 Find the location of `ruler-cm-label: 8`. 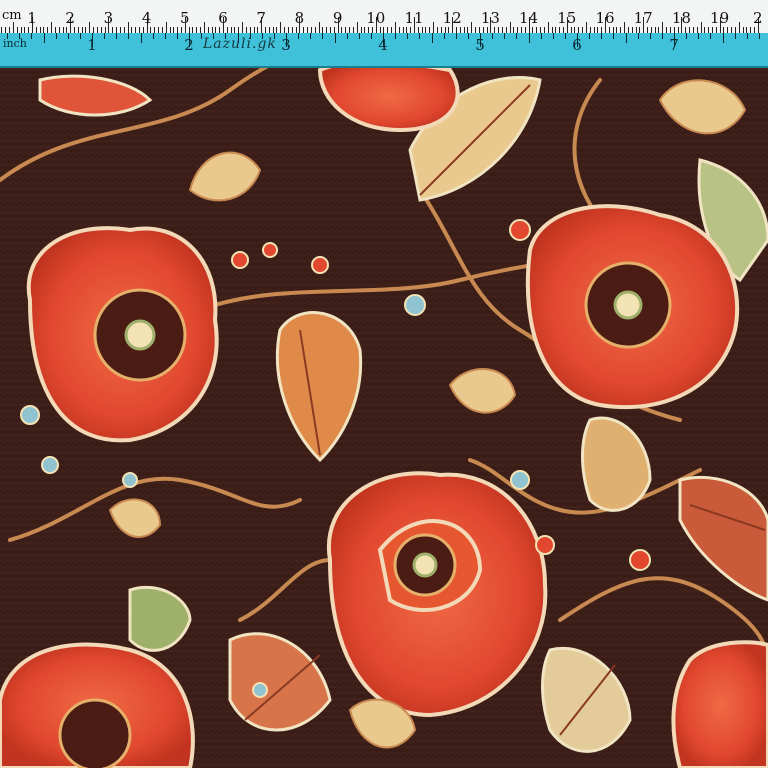

ruler-cm-label: 8 is located at coordinates (299, 18).